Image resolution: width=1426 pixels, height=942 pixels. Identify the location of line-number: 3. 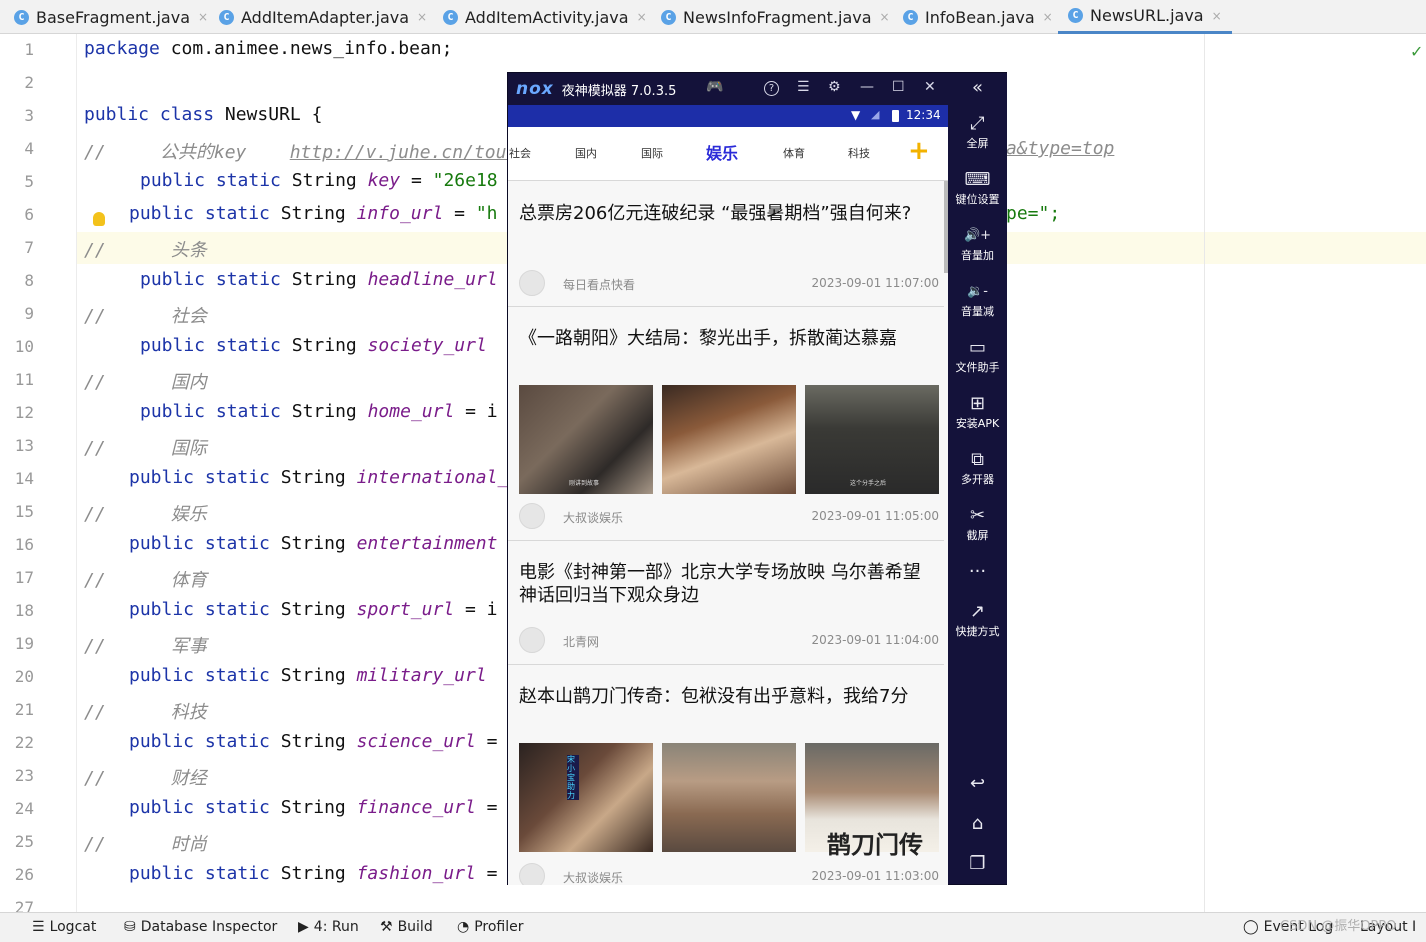
(29, 115).